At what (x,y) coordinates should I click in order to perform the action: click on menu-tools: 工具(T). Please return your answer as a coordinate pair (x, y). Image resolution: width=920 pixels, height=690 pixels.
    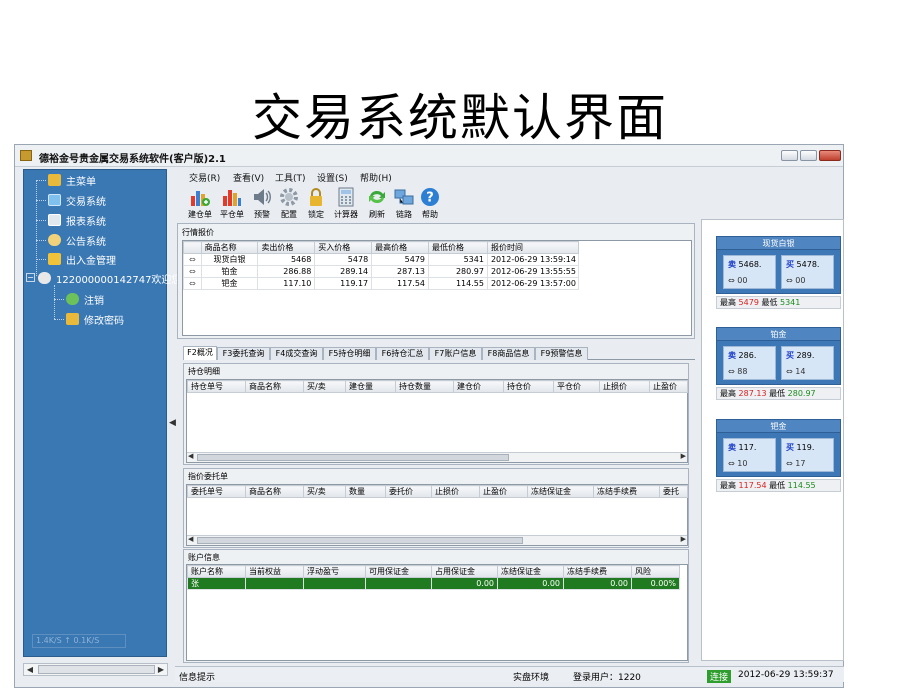
    Looking at the image, I should click on (290, 177).